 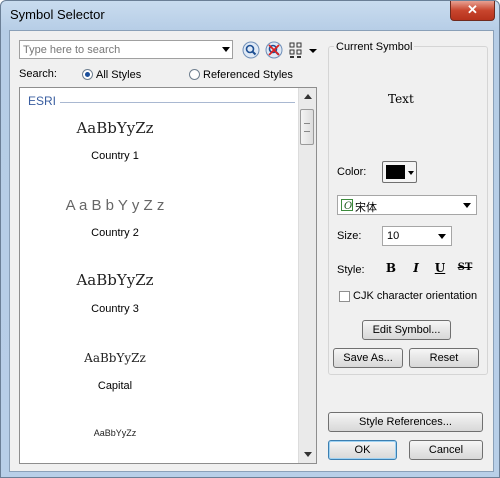 I want to click on font-dropdown-arrow-icon, so click(x=467, y=205).